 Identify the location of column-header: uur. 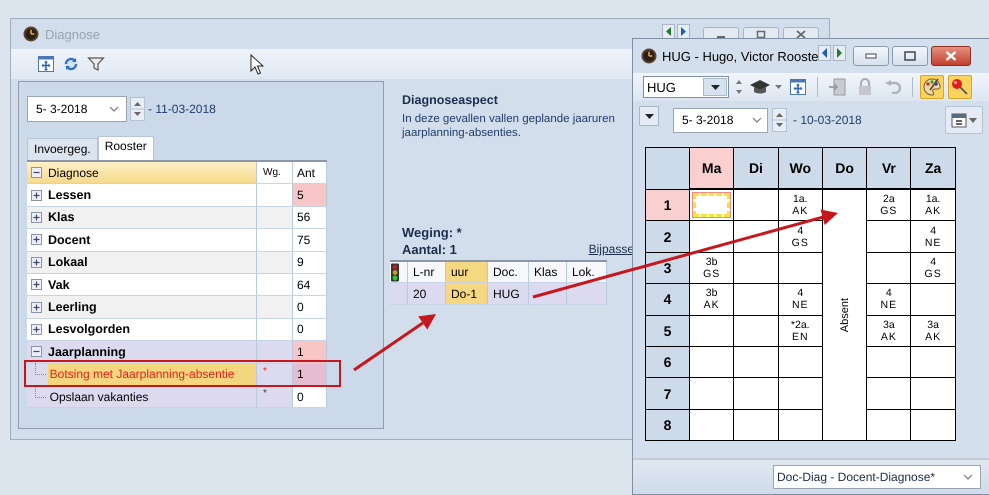
(467, 272).